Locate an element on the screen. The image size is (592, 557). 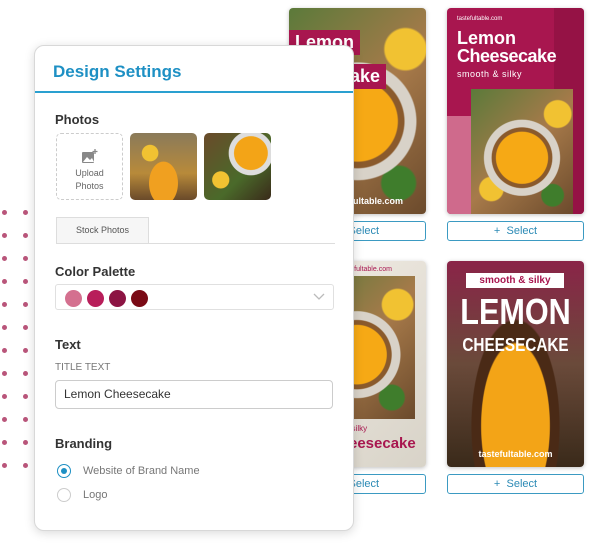
color-palette-heading: Color Palette is located at coordinates (95, 271).